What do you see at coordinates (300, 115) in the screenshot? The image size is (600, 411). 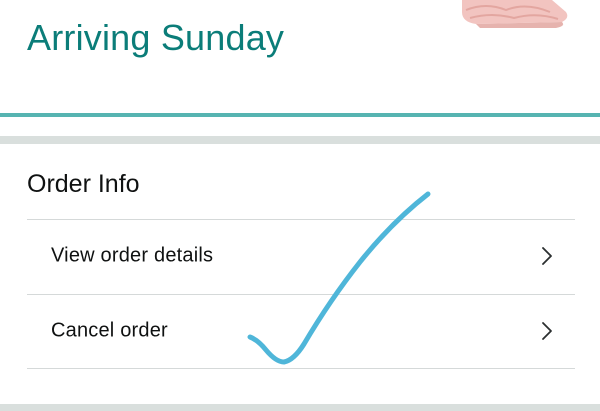 I see `section-divider-teal` at bounding box center [300, 115].